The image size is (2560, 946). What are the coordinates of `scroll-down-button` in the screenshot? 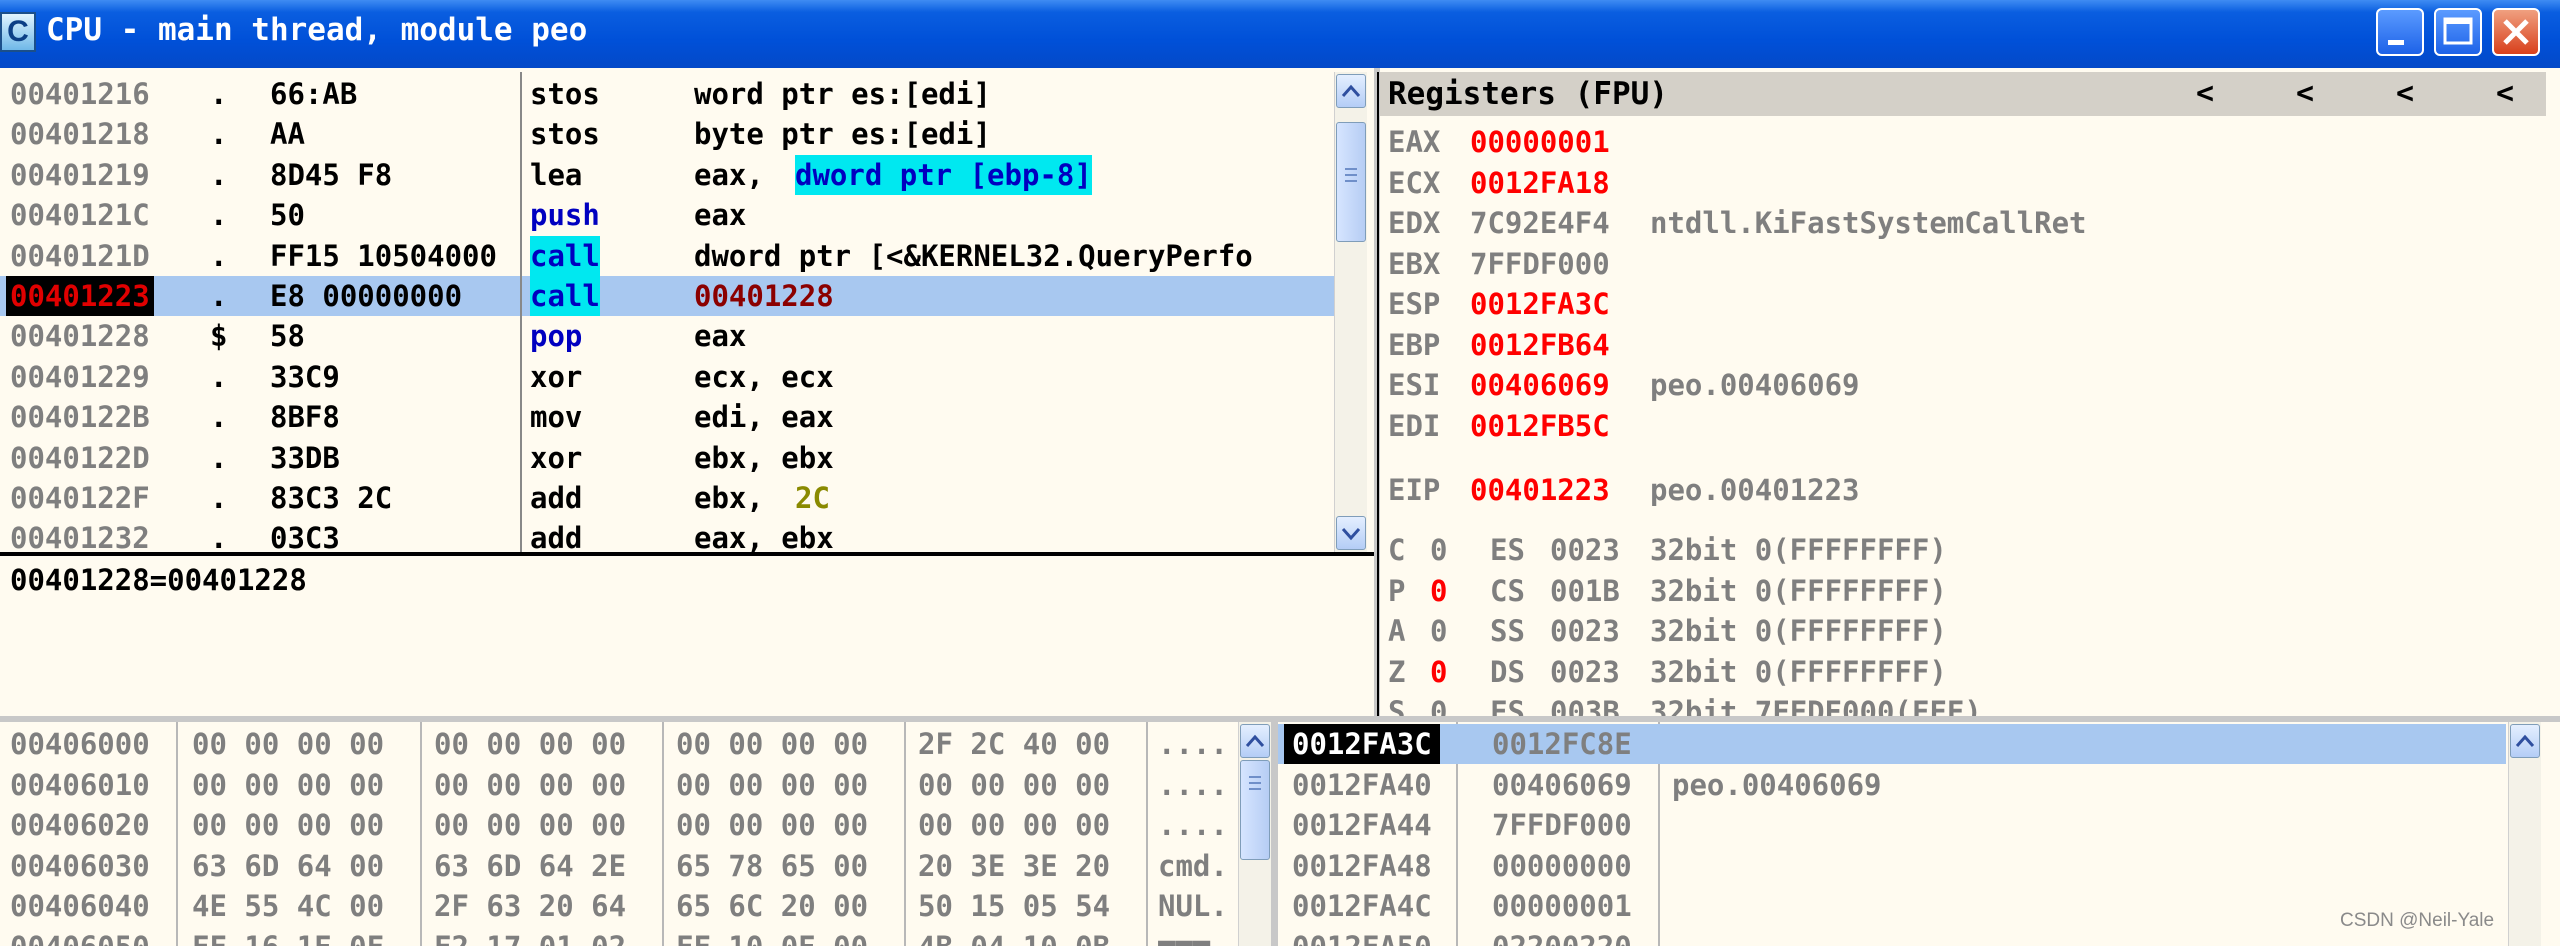 It's located at (1351, 533).